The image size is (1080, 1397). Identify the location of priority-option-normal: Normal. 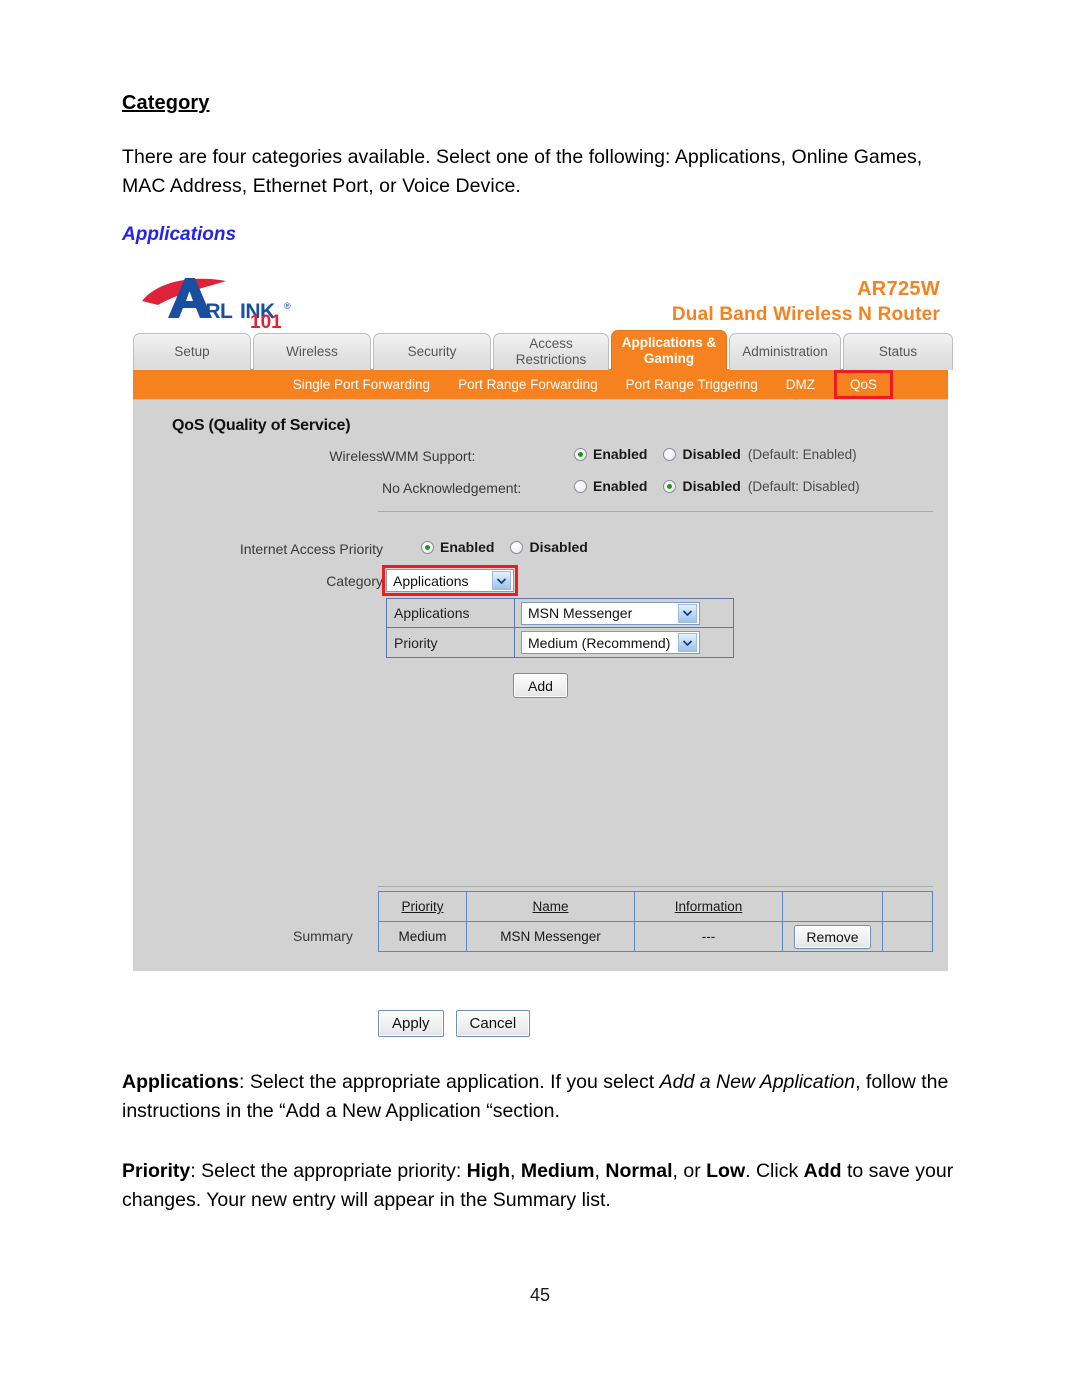
(639, 1171).